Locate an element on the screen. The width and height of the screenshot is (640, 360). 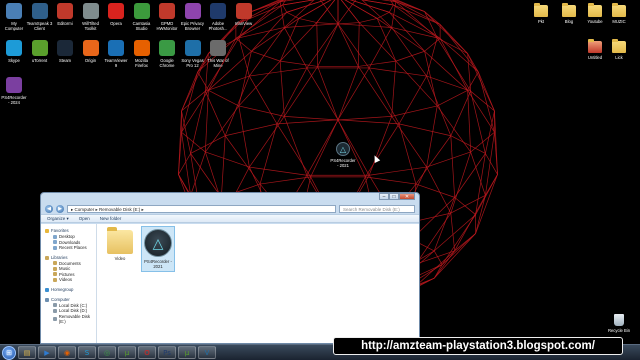
taskbar-firefox-button: ◉ is located at coordinates (67, 352).